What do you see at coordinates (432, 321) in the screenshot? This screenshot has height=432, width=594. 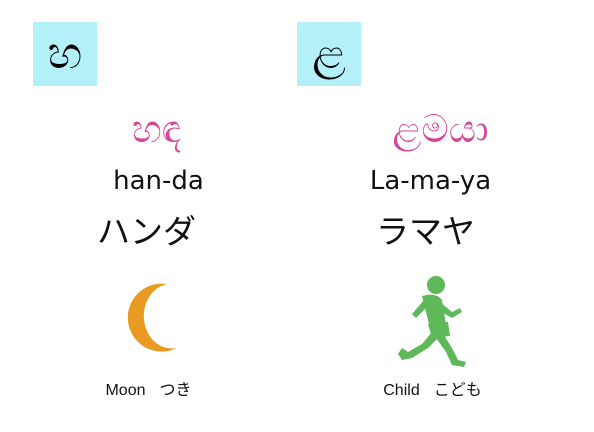 I see `running-child-icon` at bounding box center [432, 321].